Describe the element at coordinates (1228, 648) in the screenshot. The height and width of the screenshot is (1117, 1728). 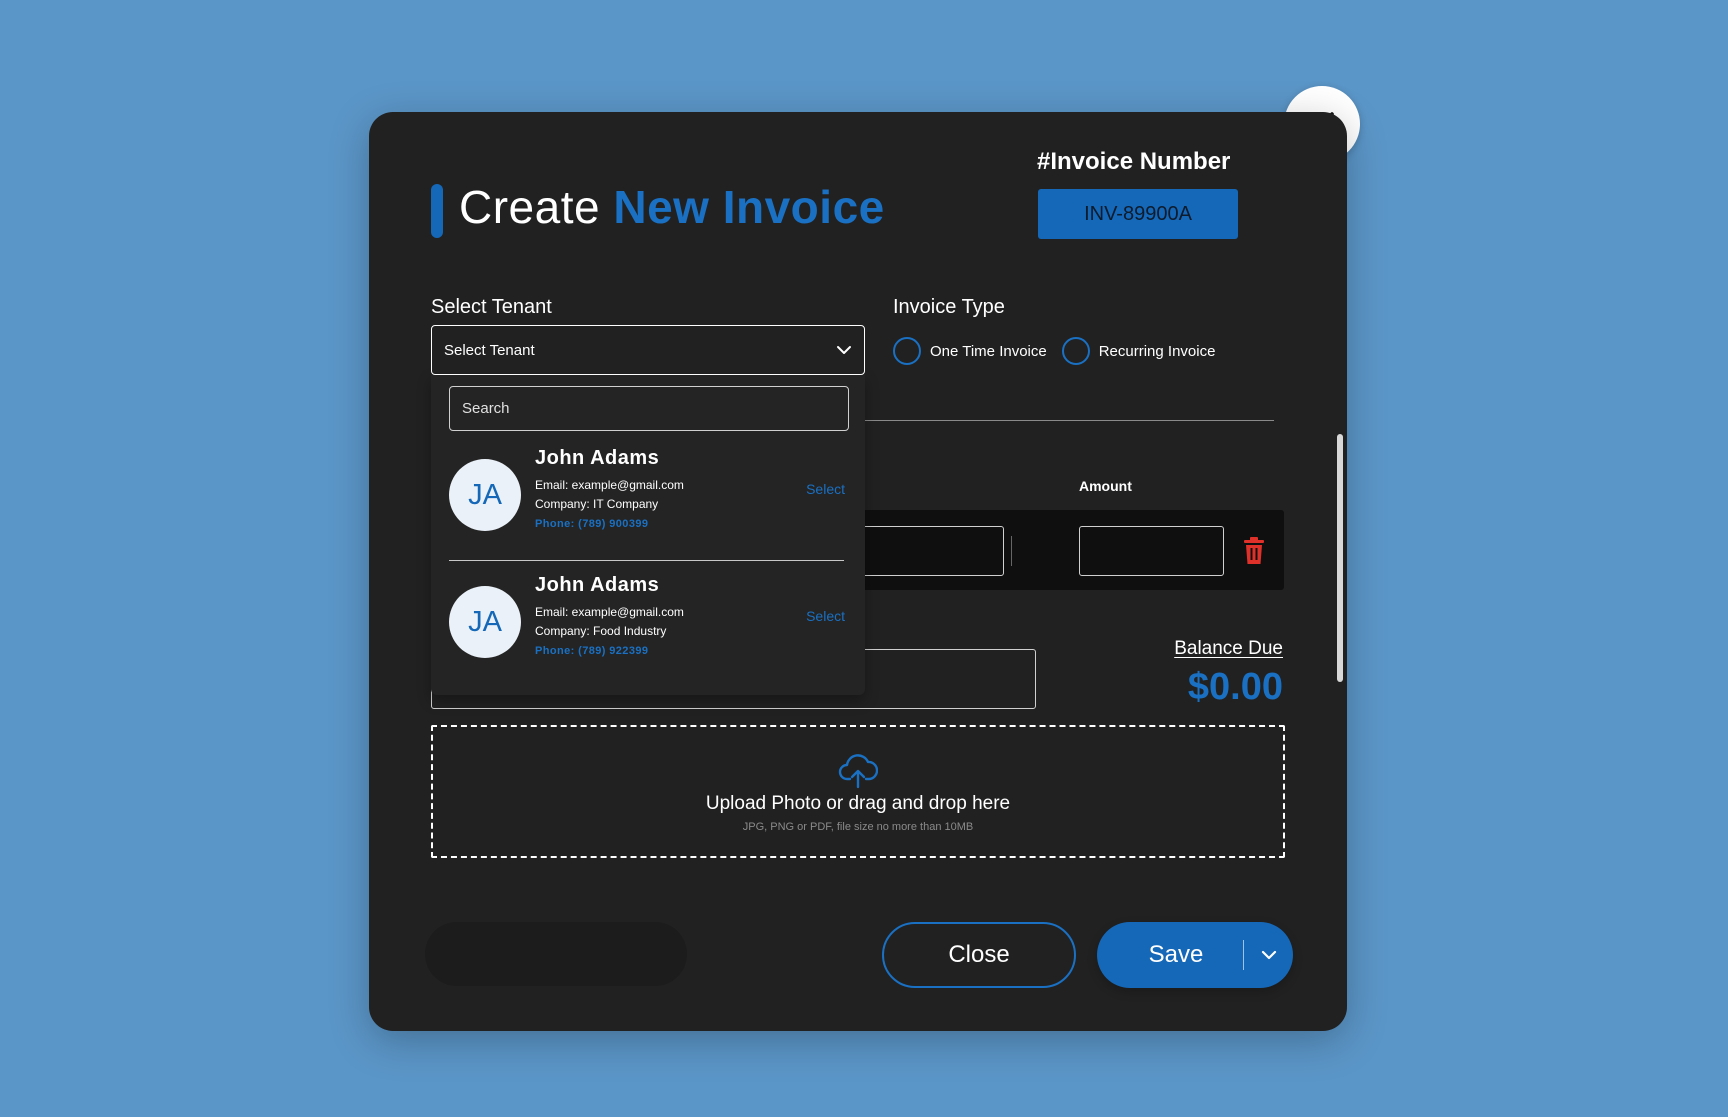
I see `balance-due-label: Balance Due` at that location.